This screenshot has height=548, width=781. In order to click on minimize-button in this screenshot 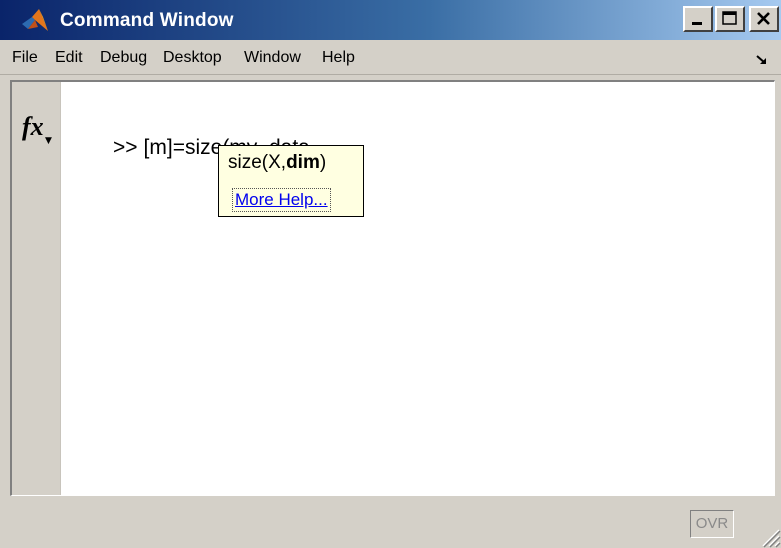, I will do `click(698, 19)`.